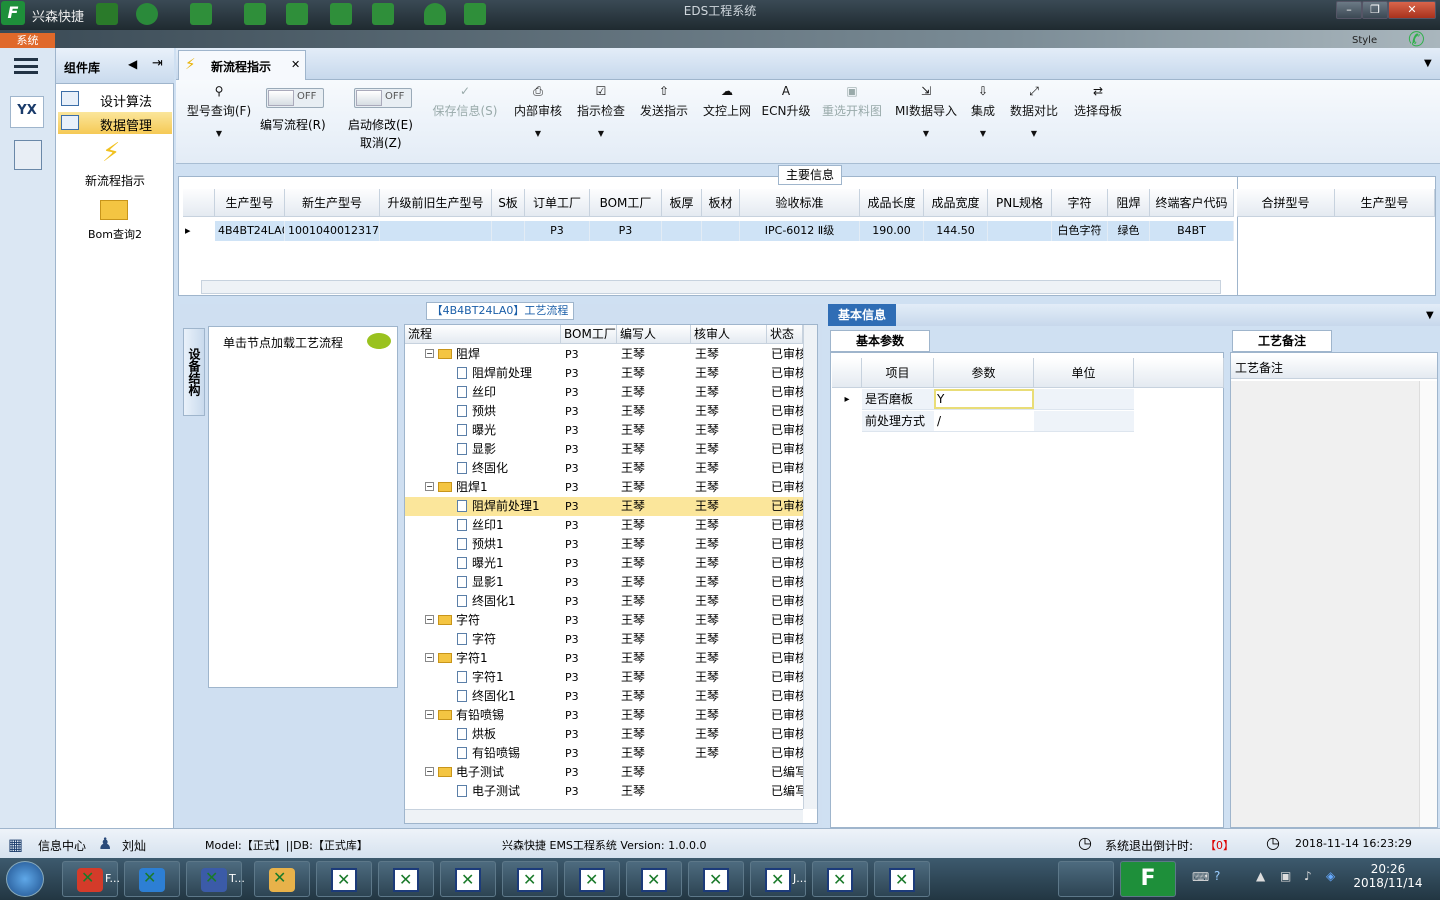 This screenshot has width=1440, height=900. I want to click on integrate-button: ⇩ 集成 ▼, so click(983, 111).